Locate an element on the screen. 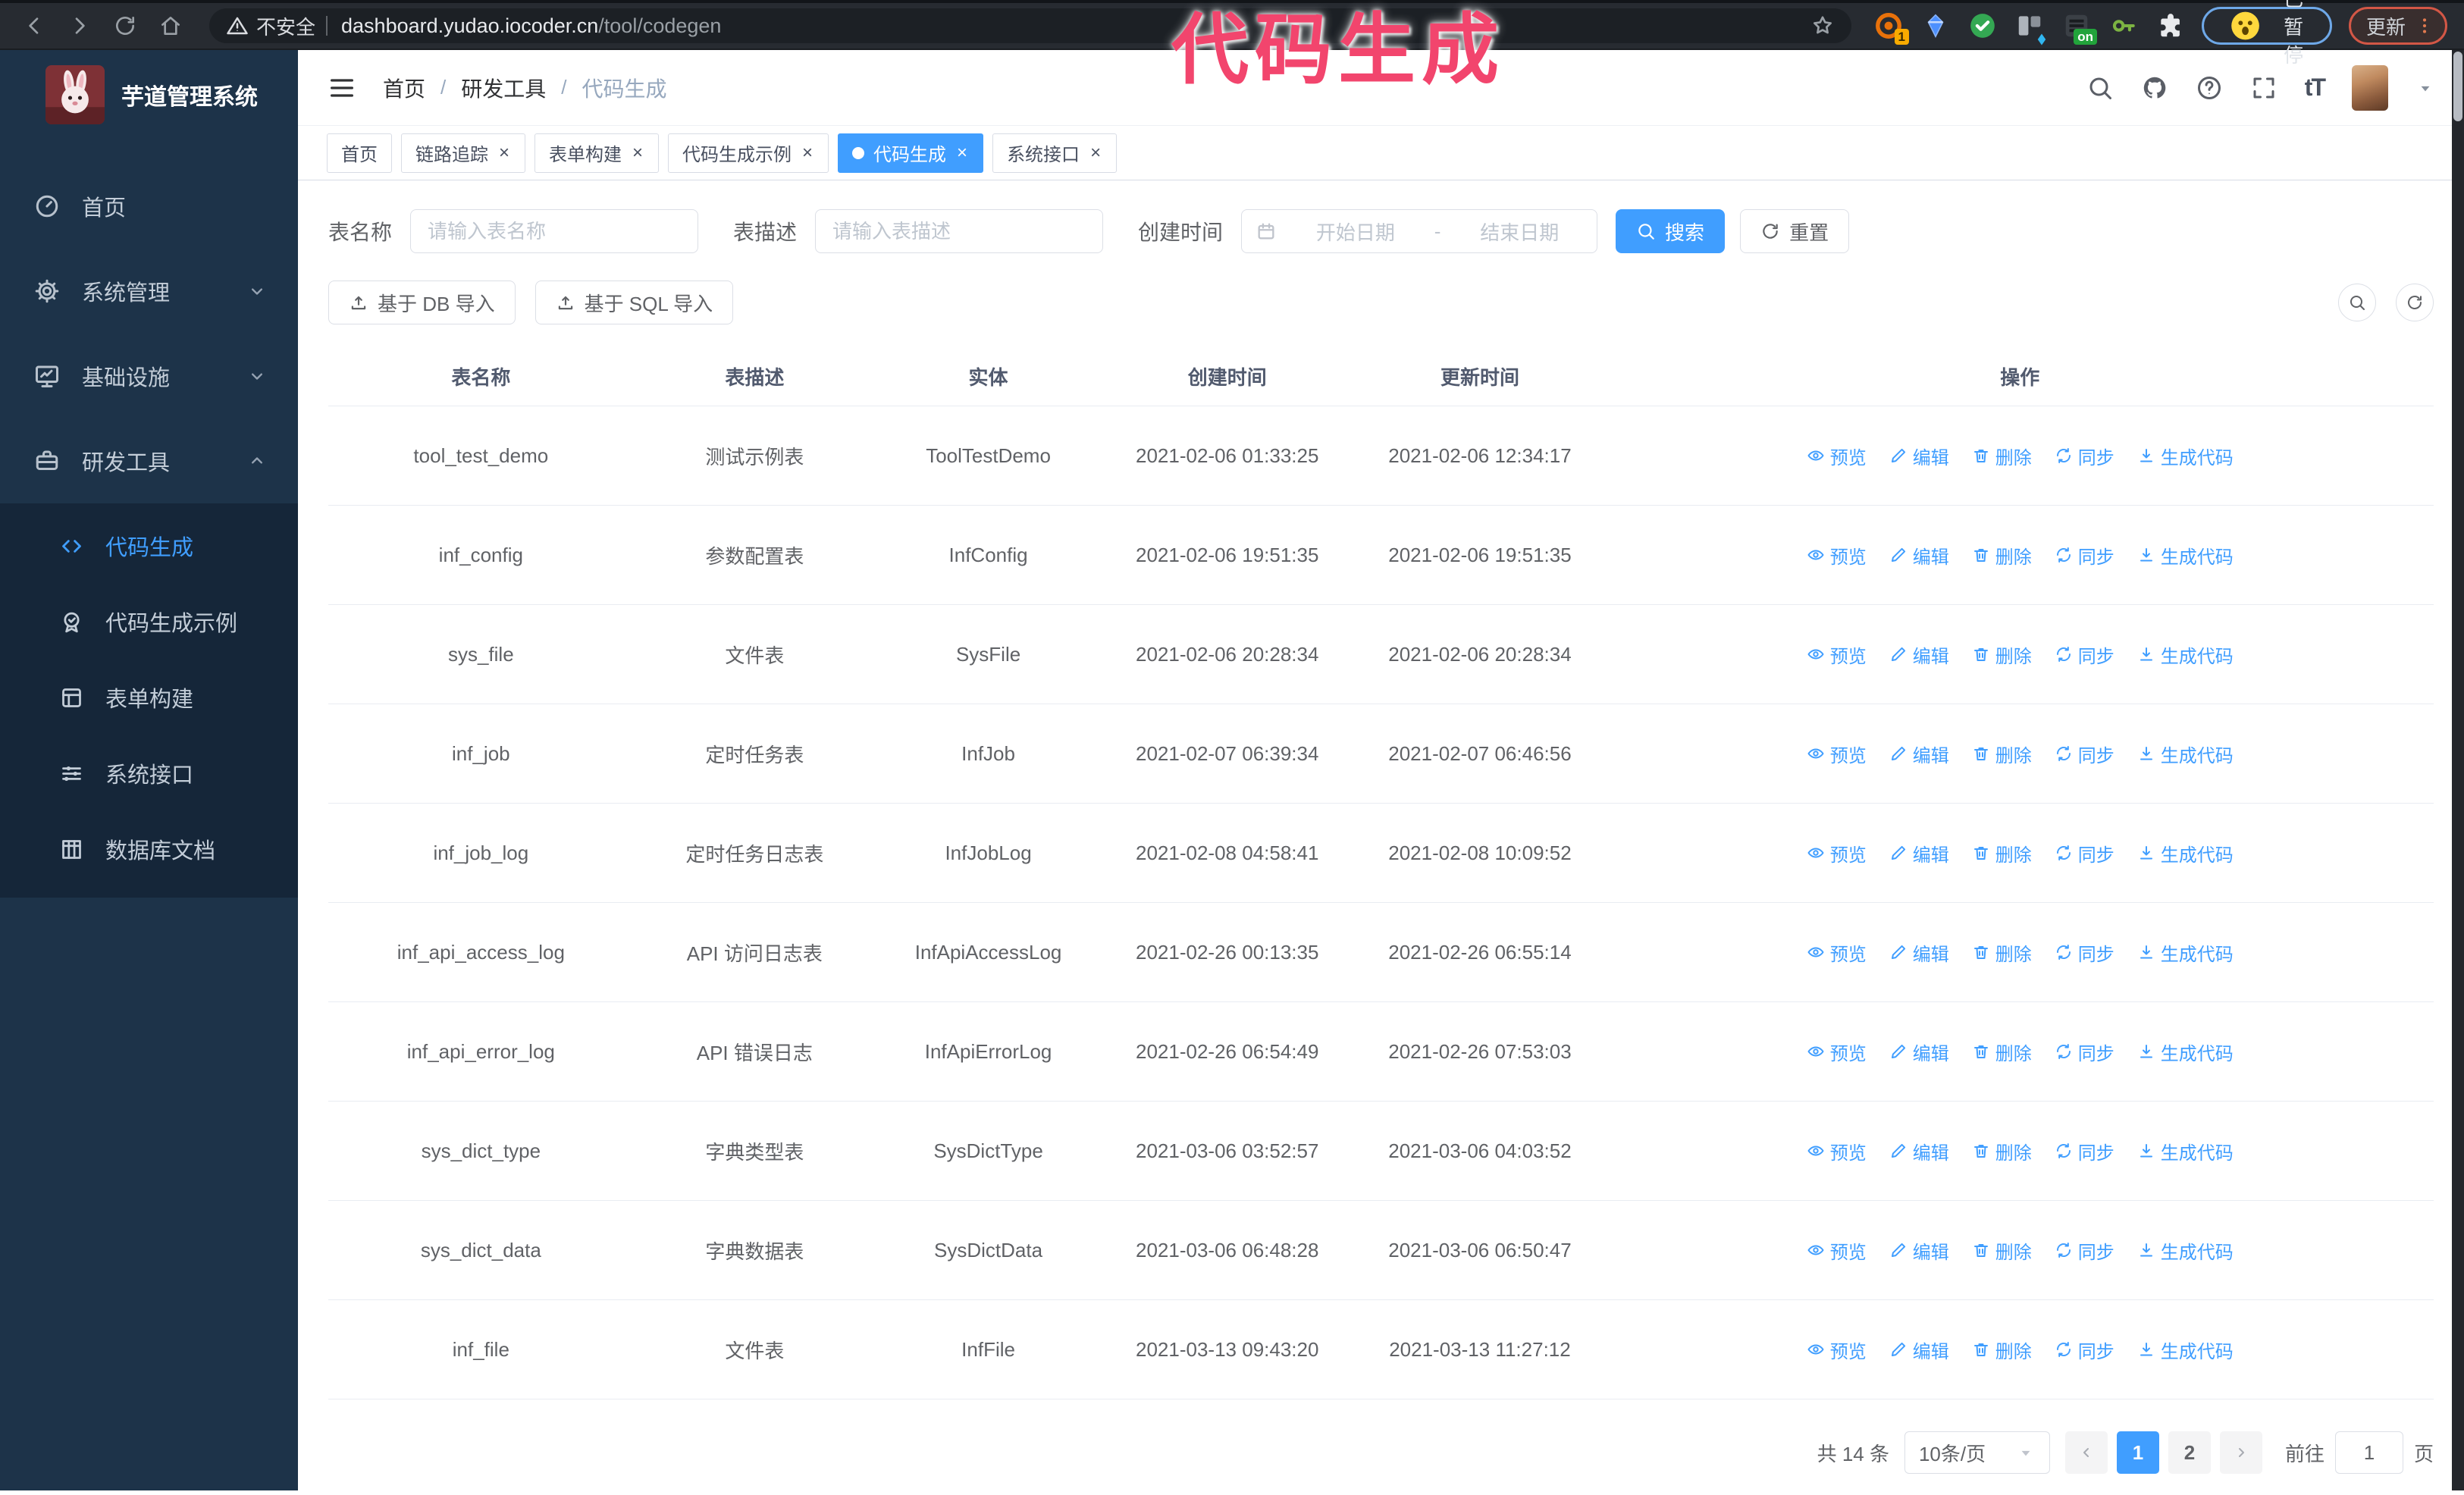  page-button-2: 2 is located at coordinates (2190, 1453).